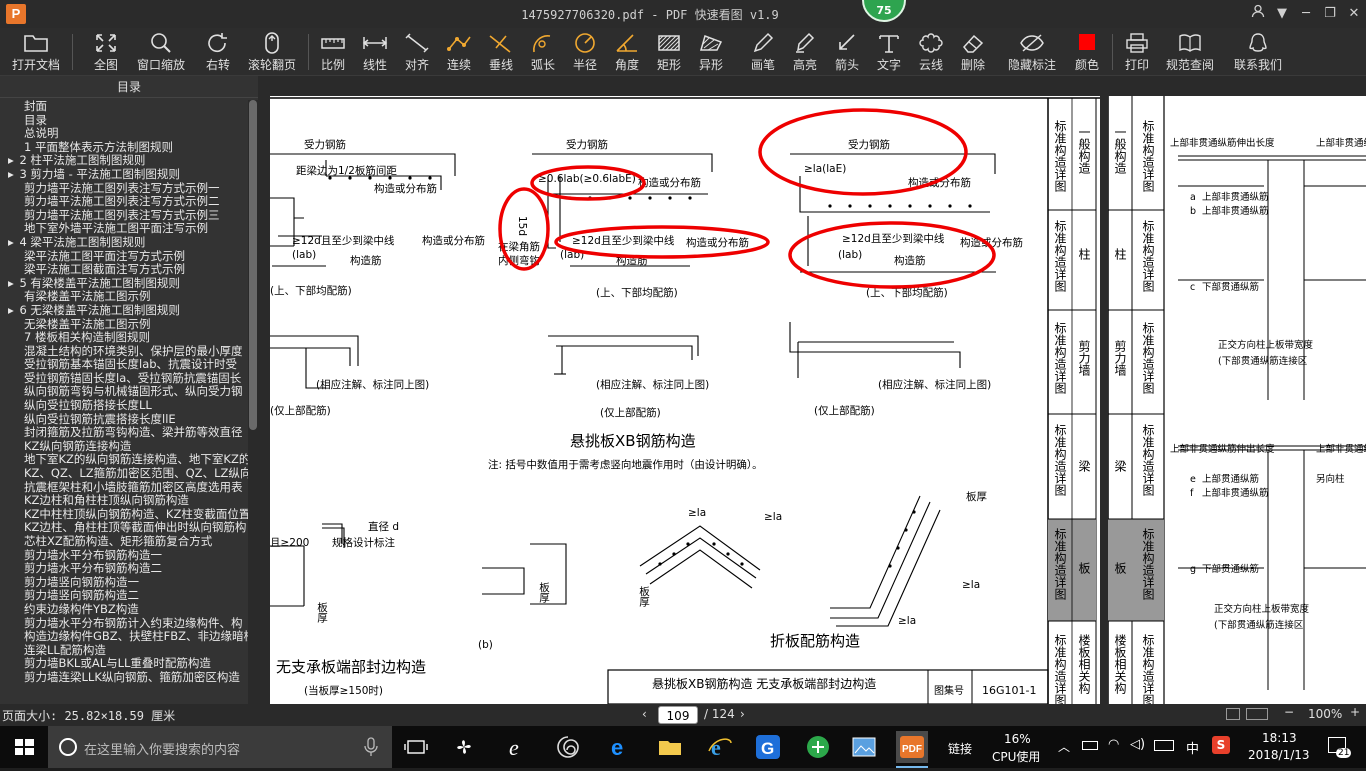 Image resolution: width=1366 pixels, height=771 pixels. I want to click on toc-scrollbar, so click(253, 402).